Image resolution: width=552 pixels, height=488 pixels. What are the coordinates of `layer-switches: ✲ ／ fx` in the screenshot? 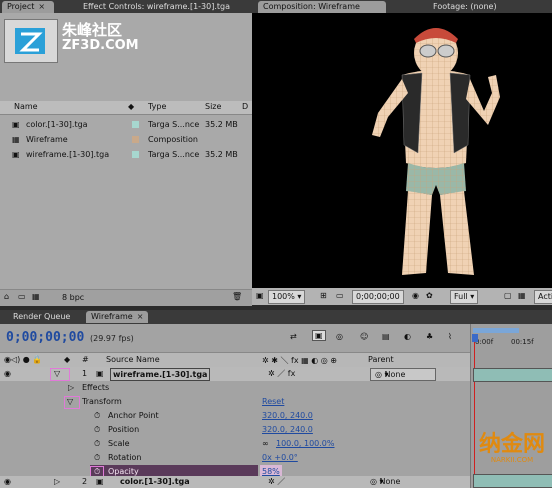 It's located at (281, 374).